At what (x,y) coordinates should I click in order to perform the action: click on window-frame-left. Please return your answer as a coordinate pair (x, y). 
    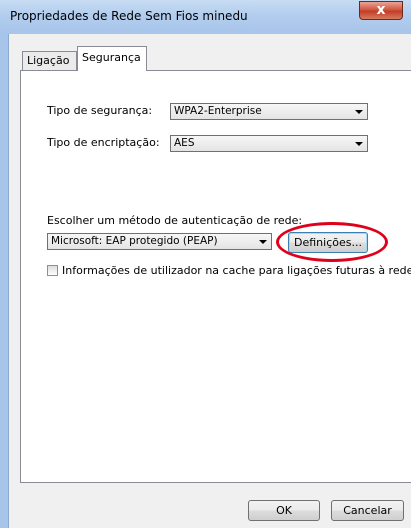
    Looking at the image, I should click on (4, 281).